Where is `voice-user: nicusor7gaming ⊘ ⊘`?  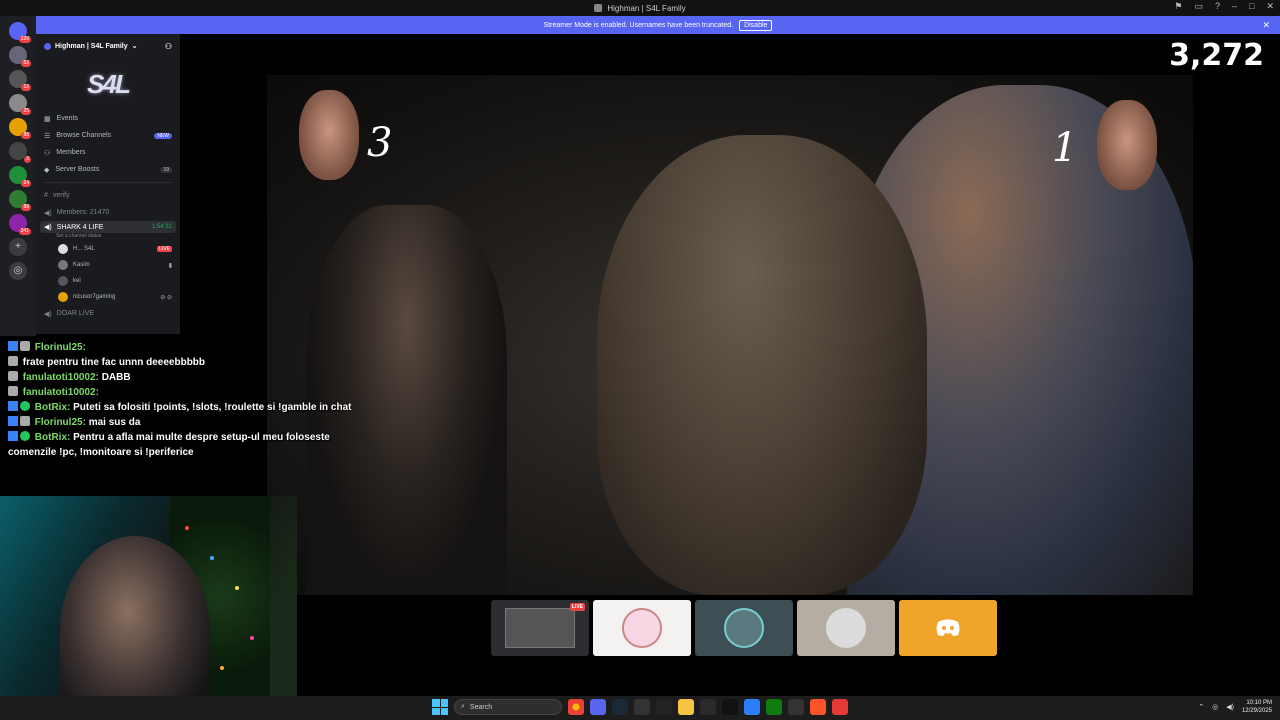
voice-user: nicusor7gaming ⊘ ⊘ is located at coordinates (108, 297).